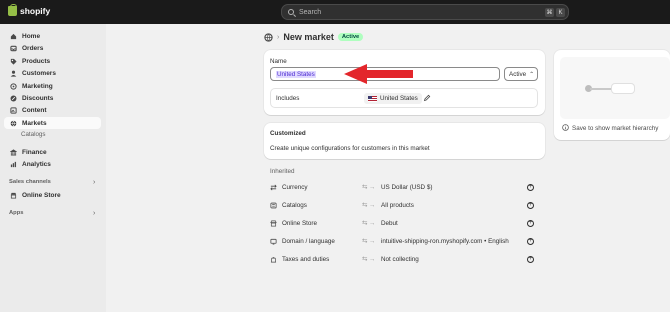  Describe the element at coordinates (615, 128) in the screenshot. I see `hierarchy-save-text: Save to show market hierarchy` at that location.